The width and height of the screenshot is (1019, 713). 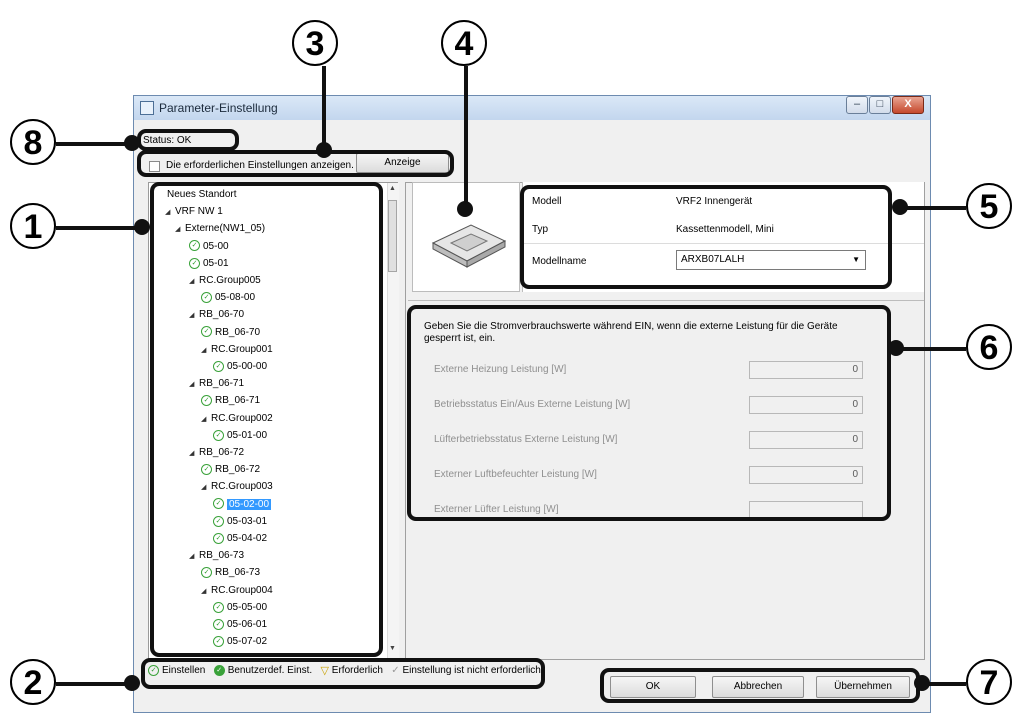 I want to click on callout-2: 2, so click(x=33, y=682).